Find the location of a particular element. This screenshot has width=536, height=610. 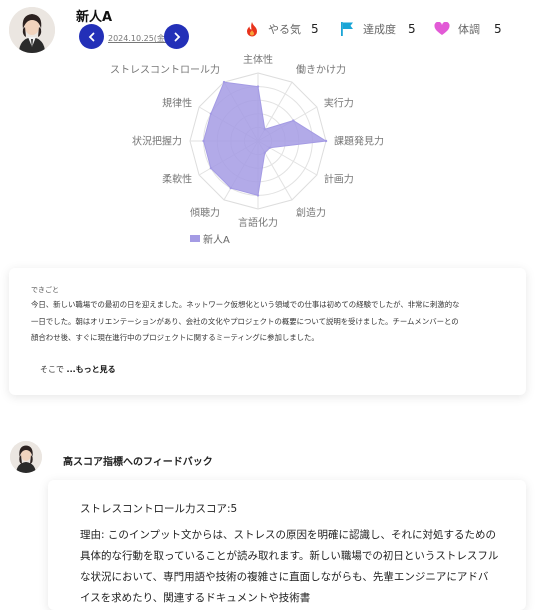

radar-axis-label: 柔軟性 is located at coordinates (177, 179).